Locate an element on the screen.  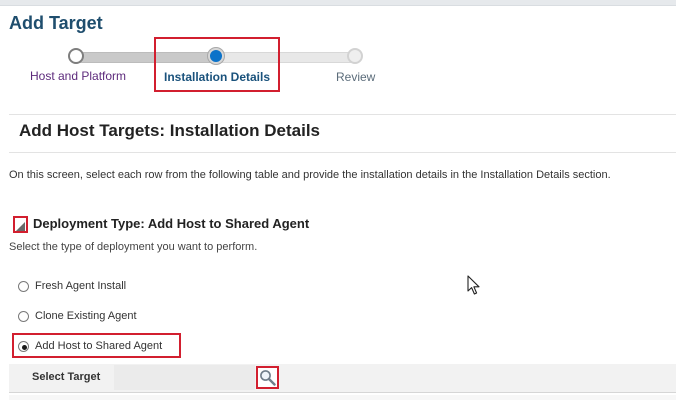
select-target-label: Select Target is located at coordinates (66, 377).